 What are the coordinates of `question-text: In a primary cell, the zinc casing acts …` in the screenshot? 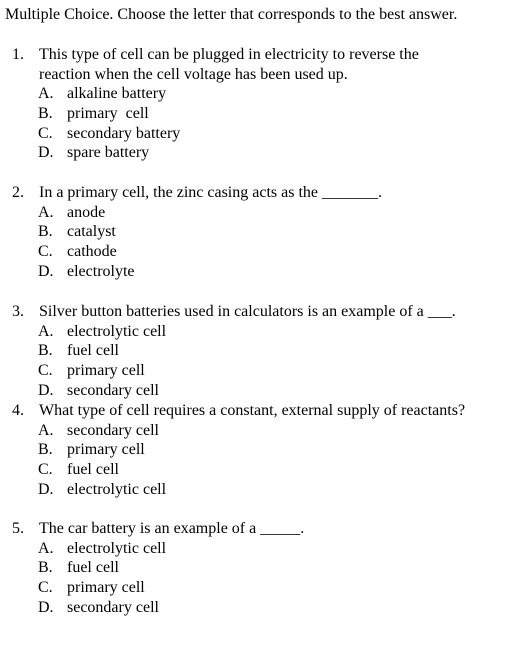 It's located at (210, 192).